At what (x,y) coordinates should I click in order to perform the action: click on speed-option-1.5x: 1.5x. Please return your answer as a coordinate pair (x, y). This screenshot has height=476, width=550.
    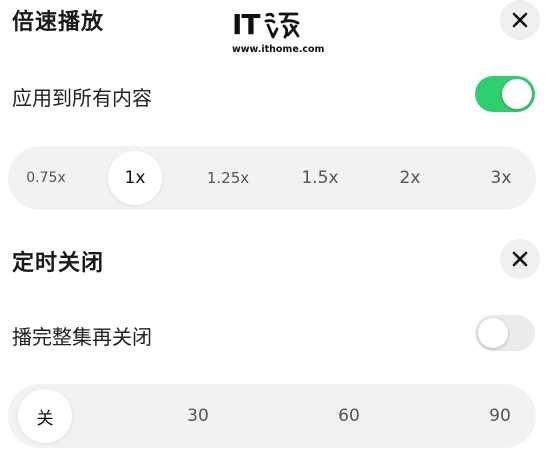
    Looking at the image, I should click on (320, 178).